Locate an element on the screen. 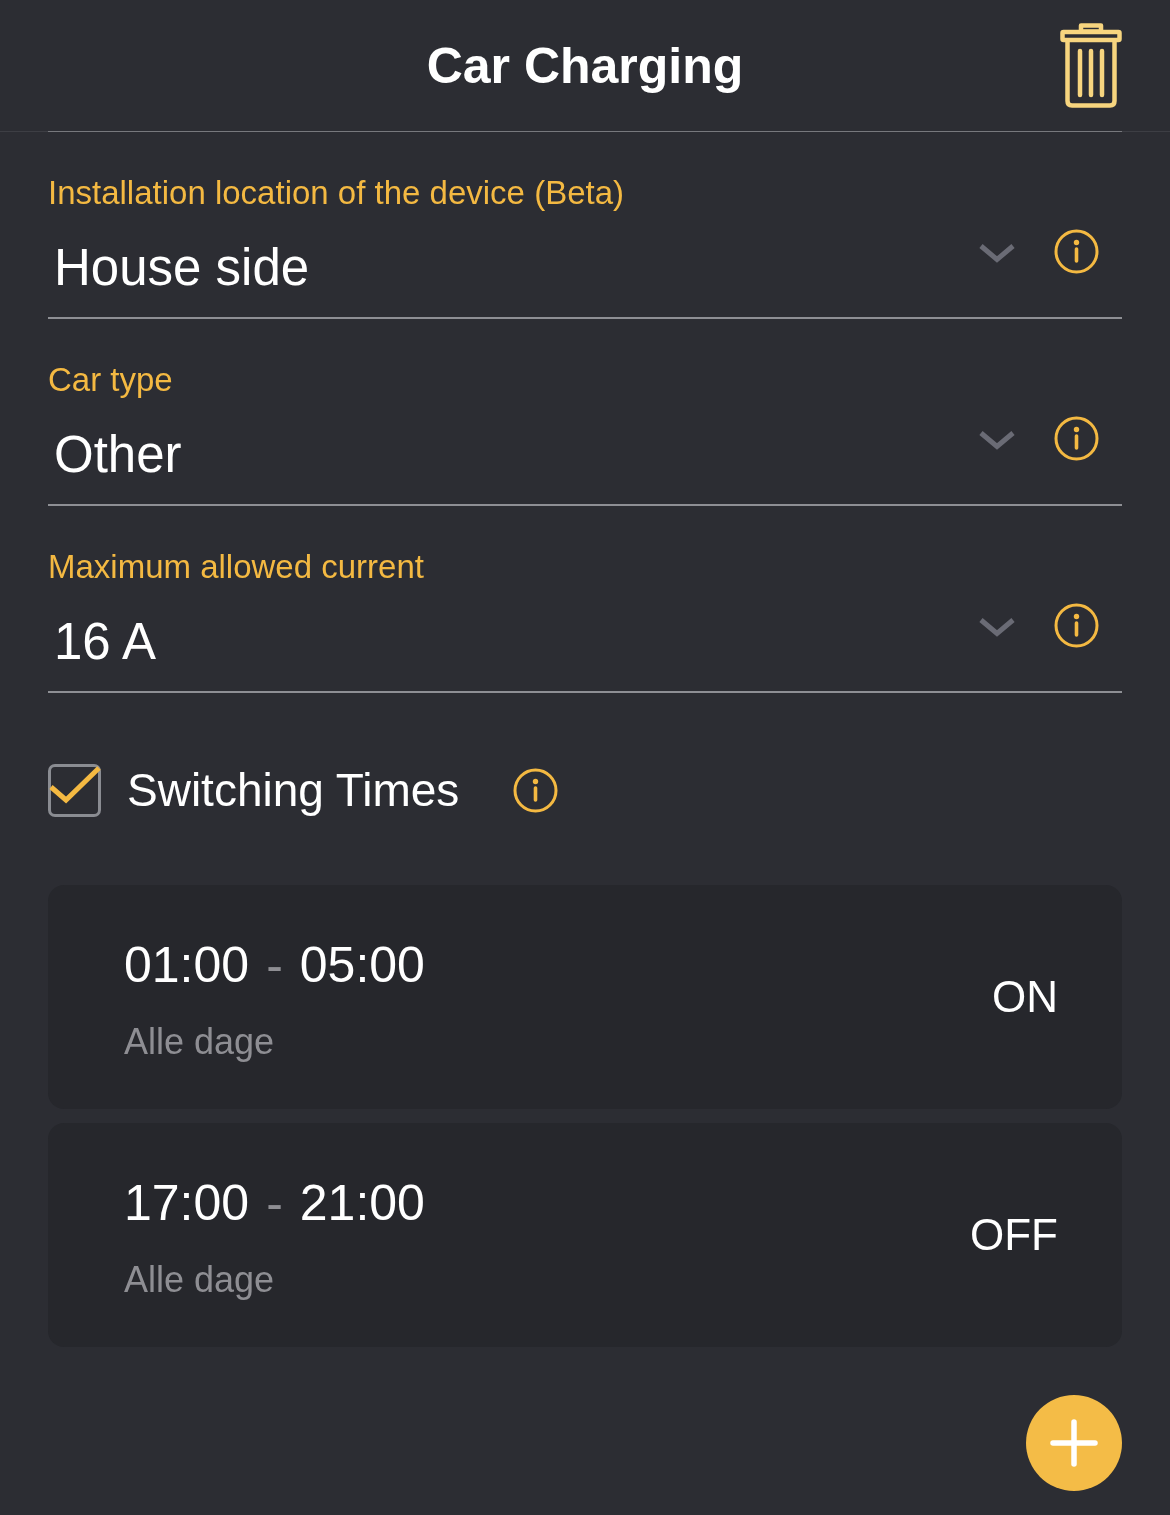 The width and height of the screenshot is (1170, 1515). end-time: 05:00 is located at coordinates (362, 965).